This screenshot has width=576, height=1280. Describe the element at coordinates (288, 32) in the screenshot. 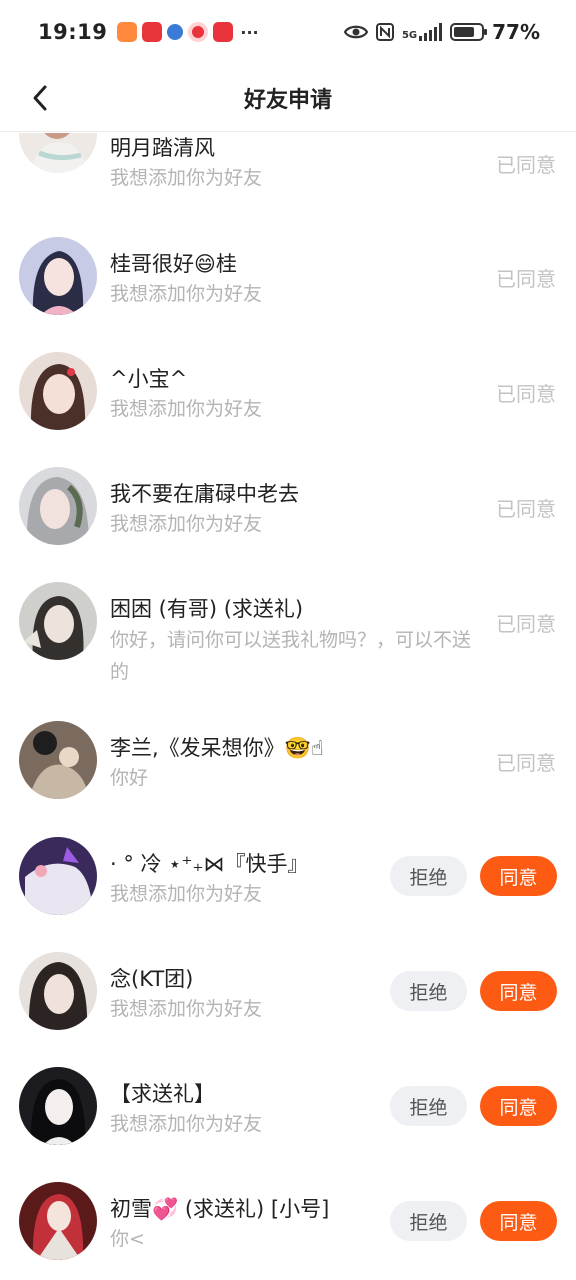

I see `status-bar: 19:19 ··· 5G 77%` at that location.